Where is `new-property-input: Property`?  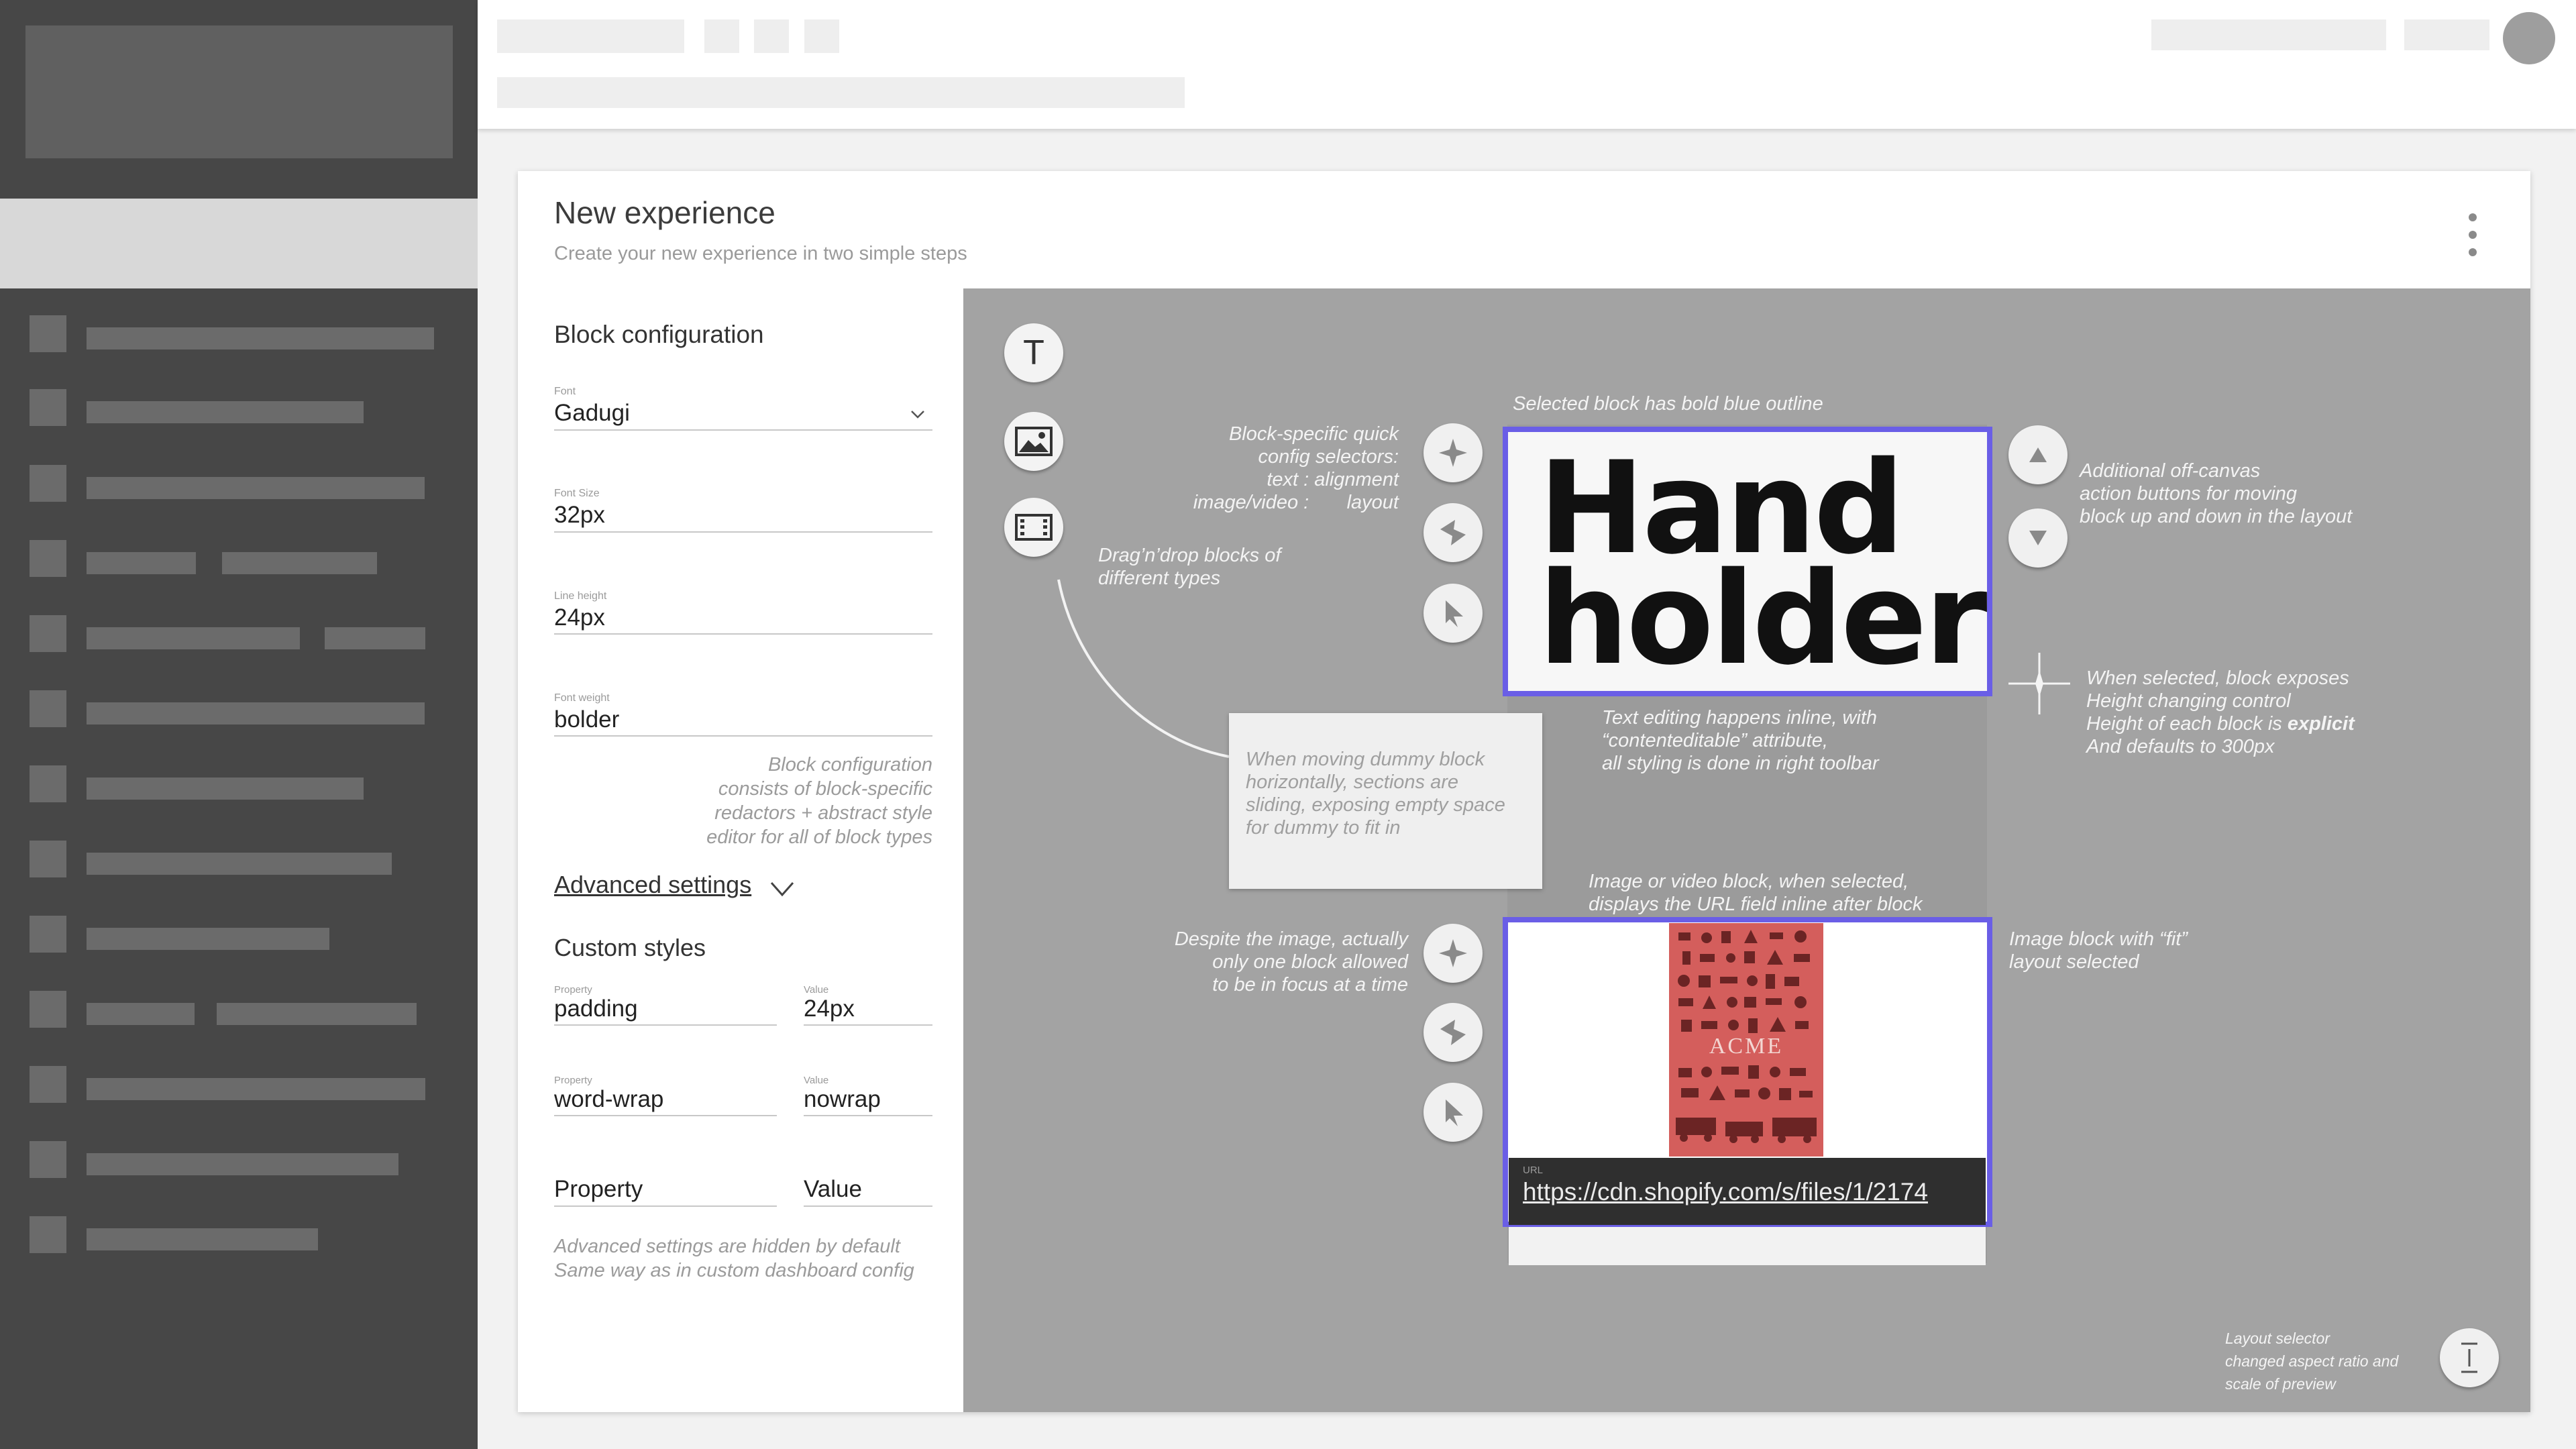
new-property-input: Property is located at coordinates (598, 1189).